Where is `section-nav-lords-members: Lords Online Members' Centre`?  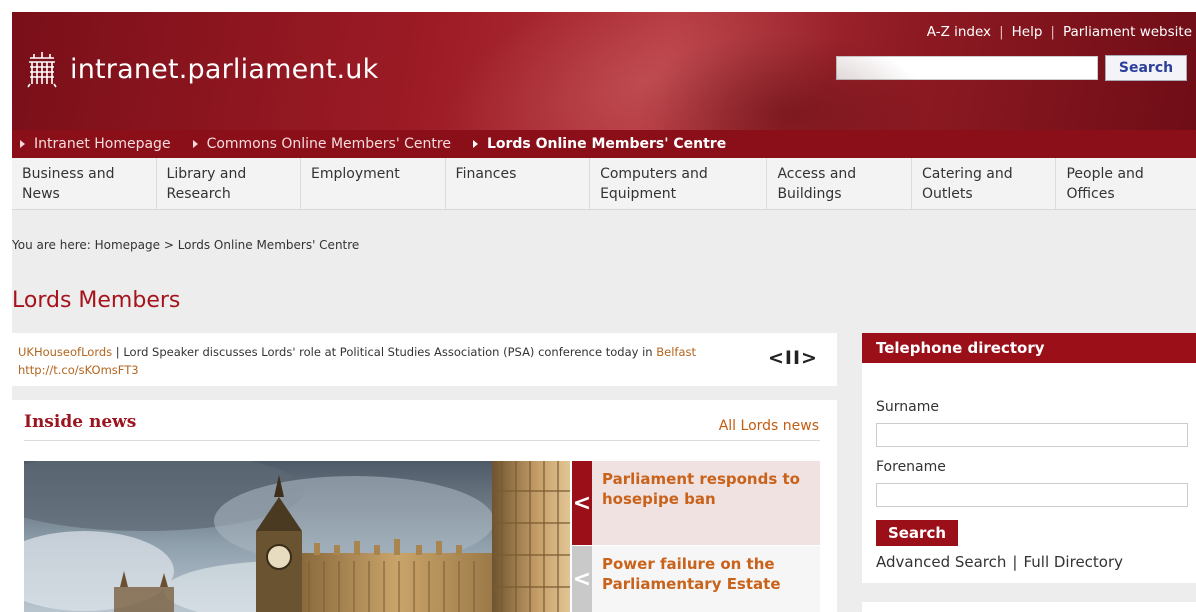 section-nav-lords-members: Lords Online Members' Centre is located at coordinates (599, 144).